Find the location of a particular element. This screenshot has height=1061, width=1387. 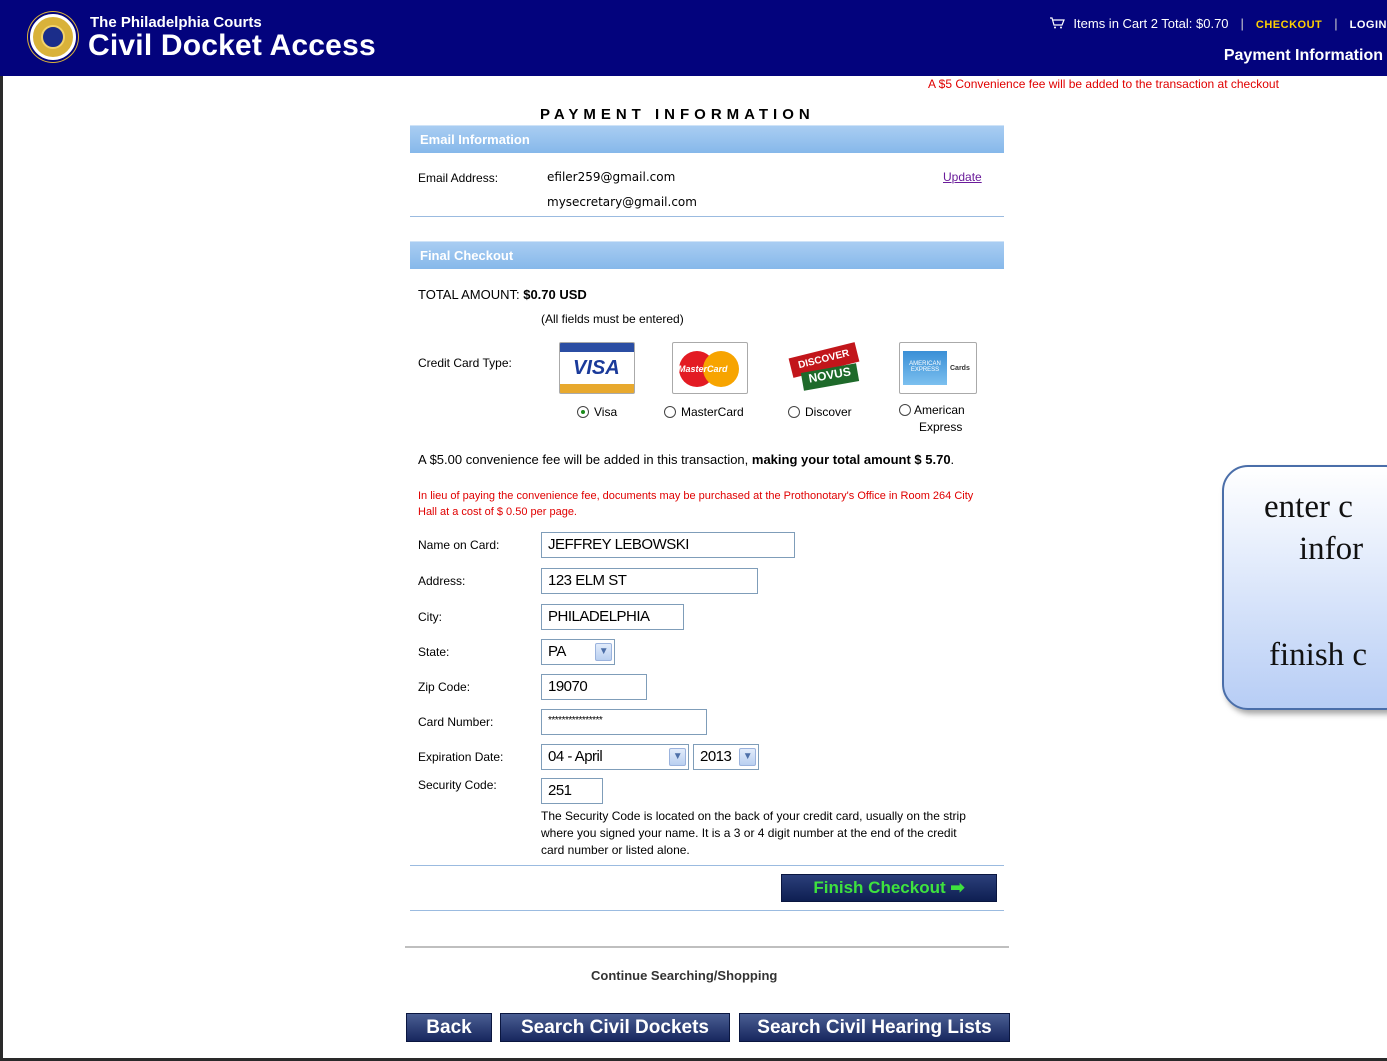

mastercard-logo: MasterCard is located at coordinates (710, 368).